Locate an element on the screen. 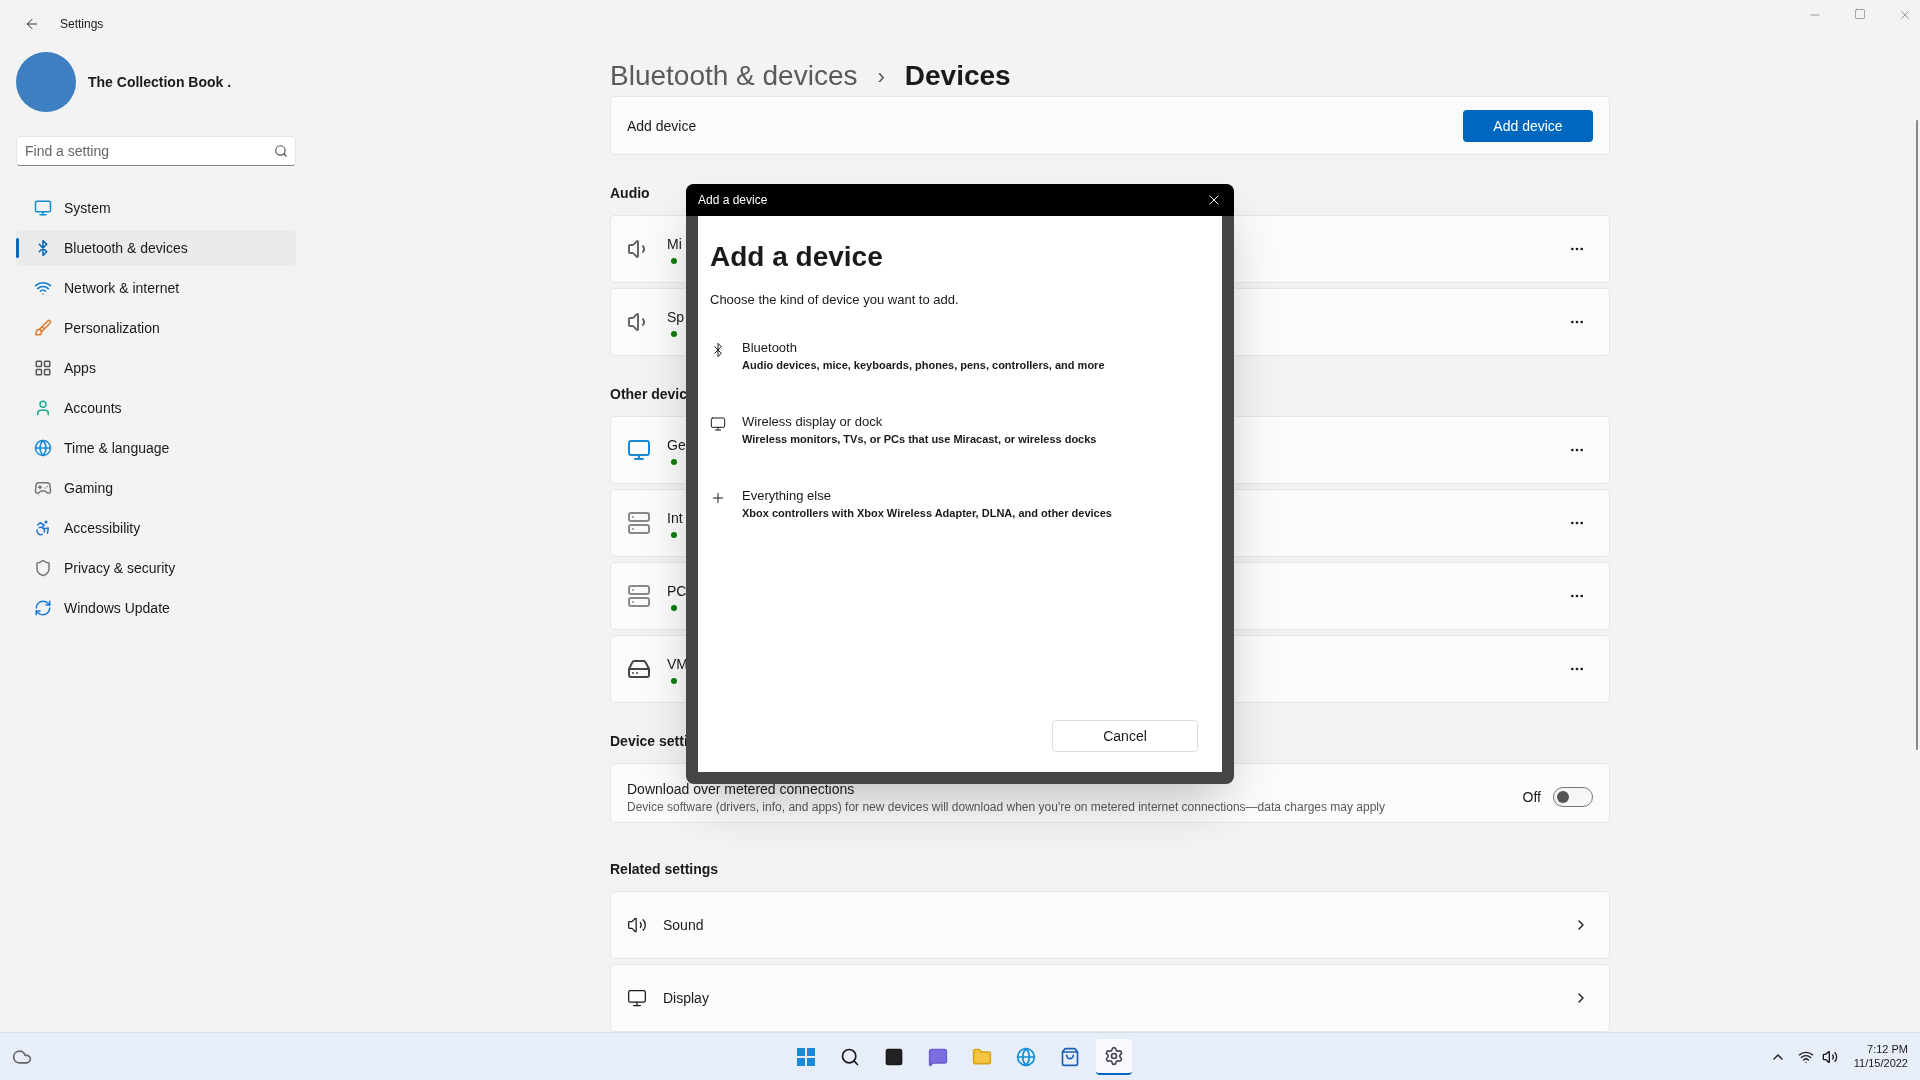 The image size is (1920, 1080). scrollbar is located at coordinates (1917, 435).